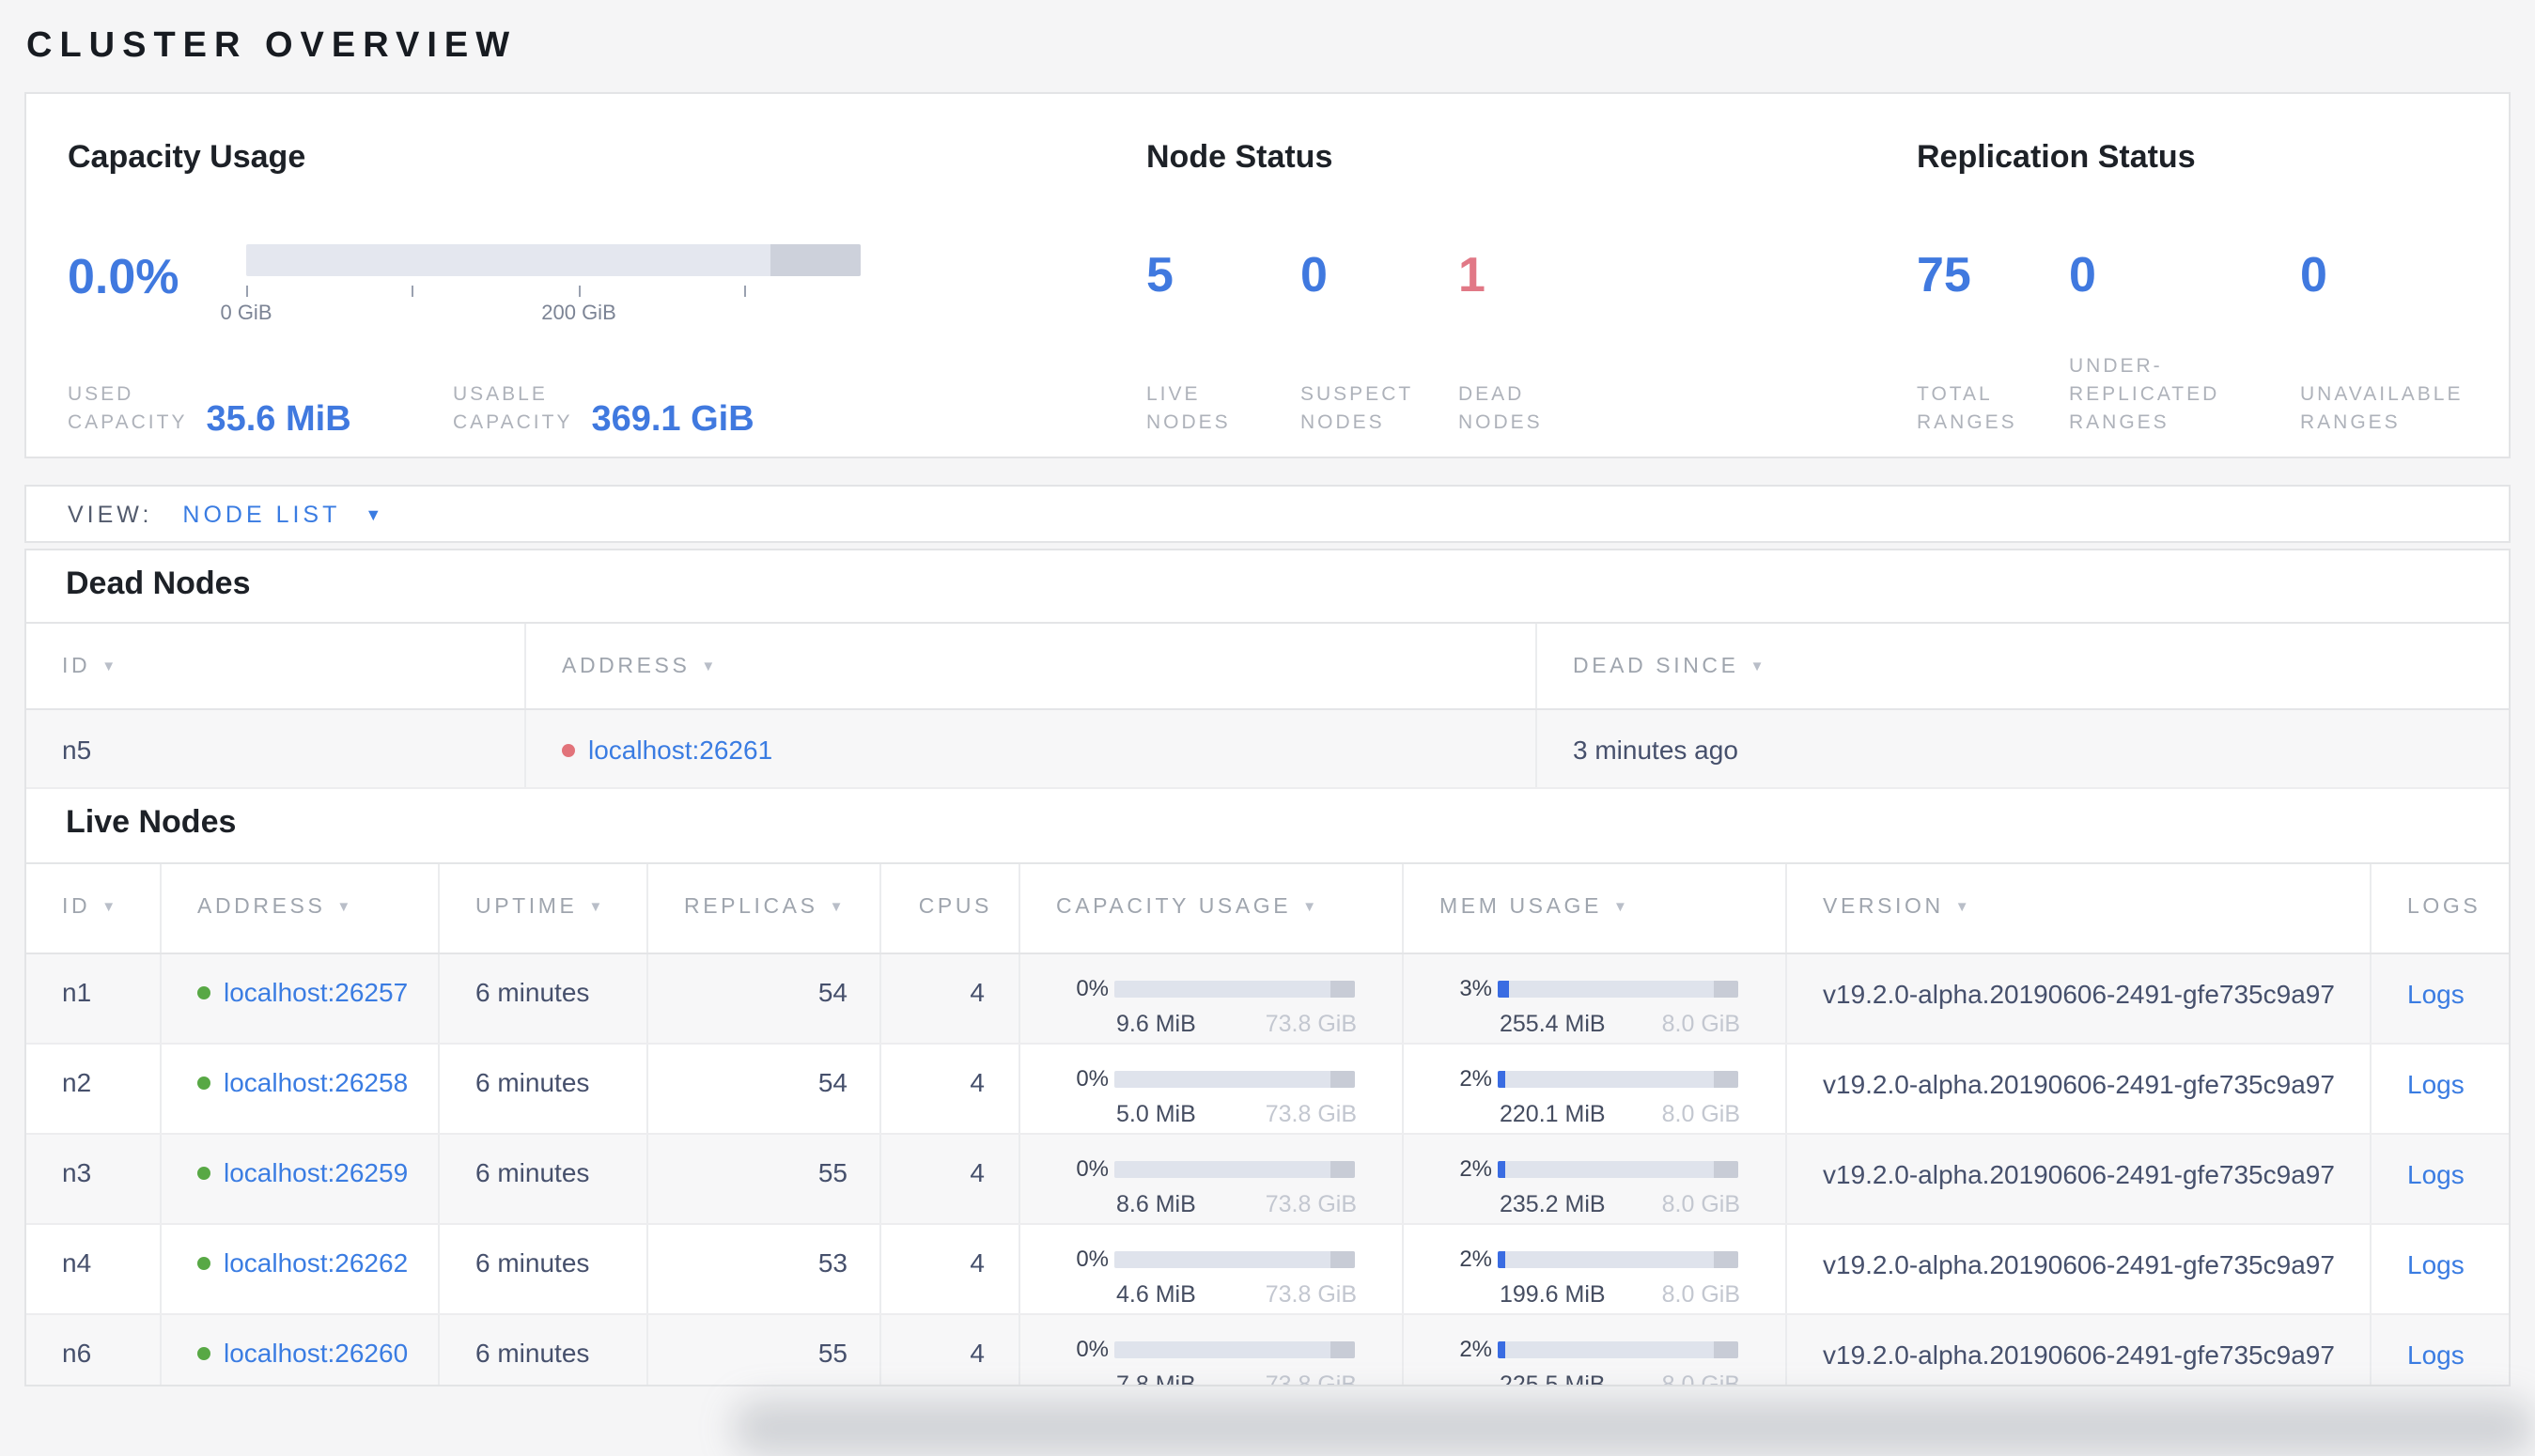 This screenshot has width=2535, height=1456. I want to click on node-address-cell: localhost:26261, so click(1031, 748).